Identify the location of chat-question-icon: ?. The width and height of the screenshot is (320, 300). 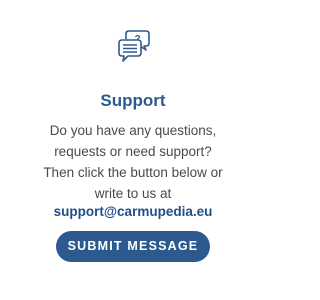
(134, 46).